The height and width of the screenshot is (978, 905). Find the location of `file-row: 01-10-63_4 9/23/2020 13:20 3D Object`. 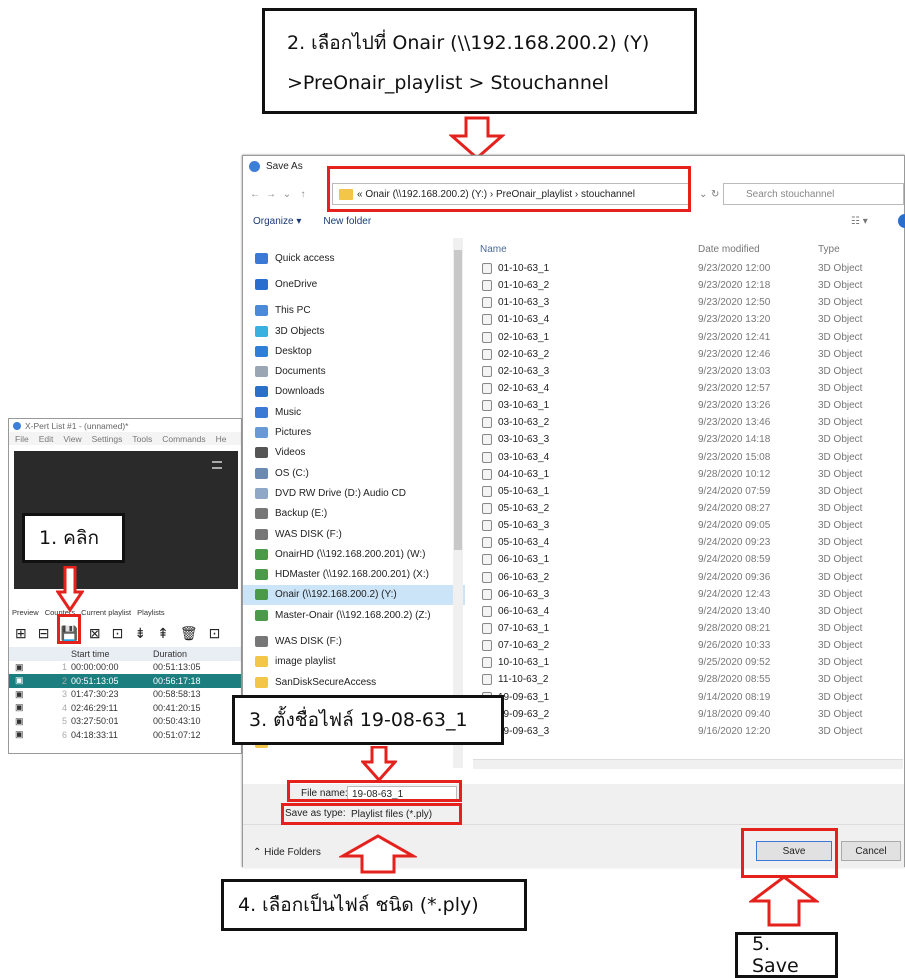

file-row: 01-10-63_4 9/23/2020 13:20 3D Object is located at coordinates (690, 319).